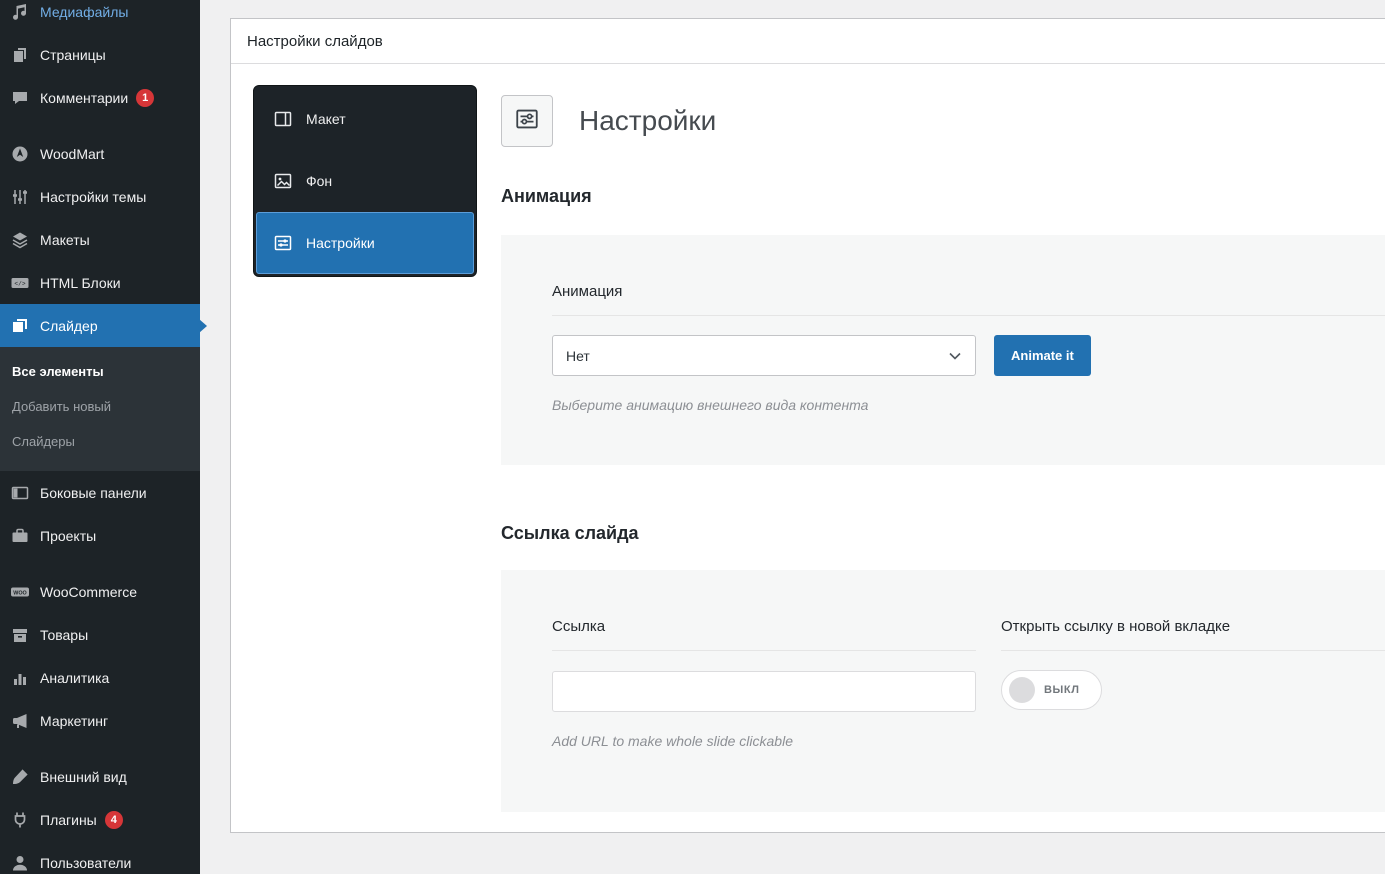 The image size is (1385, 874). What do you see at coordinates (20, 12) in the screenshot?
I see `media-icon` at bounding box center [20, 12].